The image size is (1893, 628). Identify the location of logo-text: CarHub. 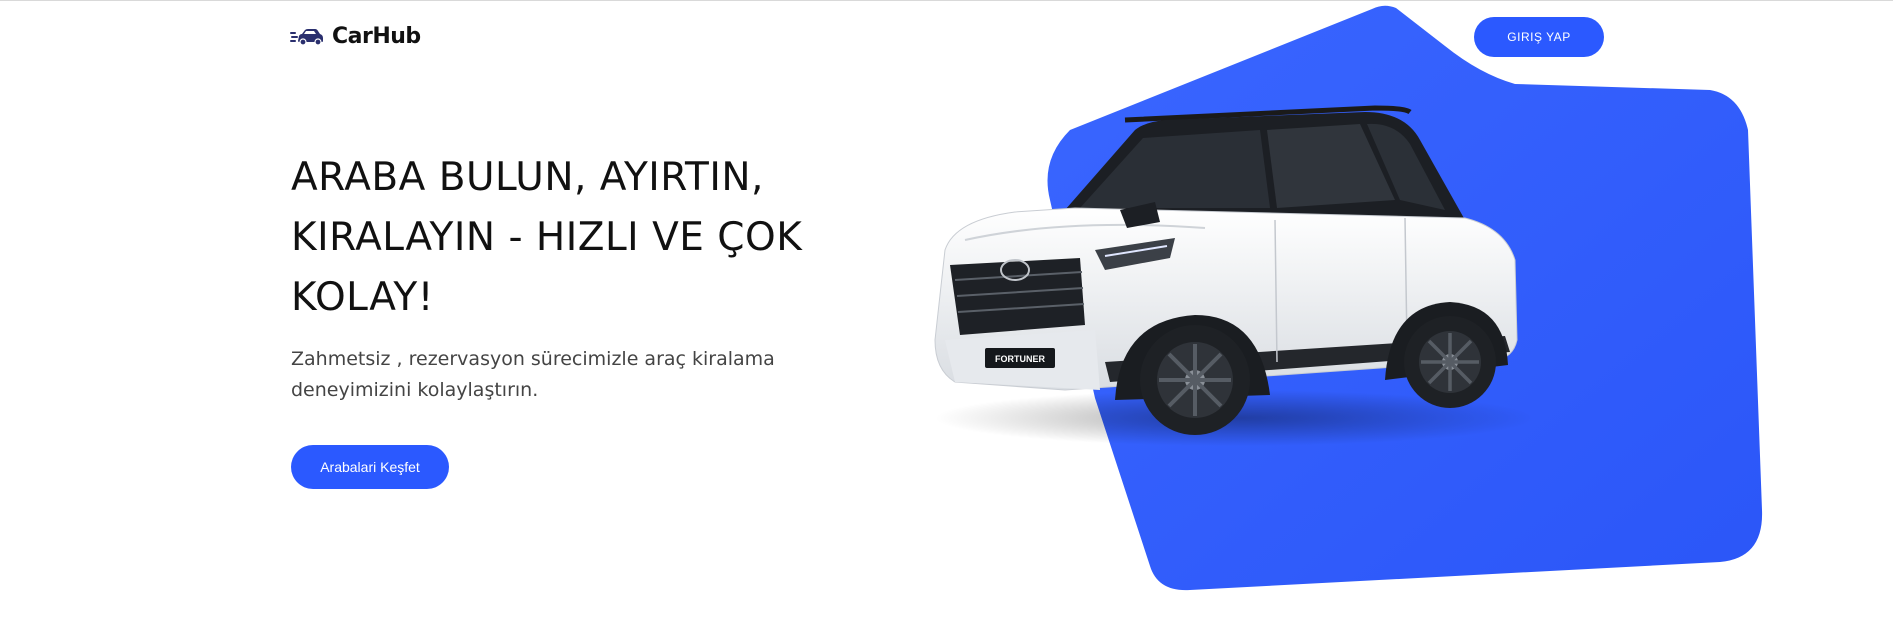
(376, 36).